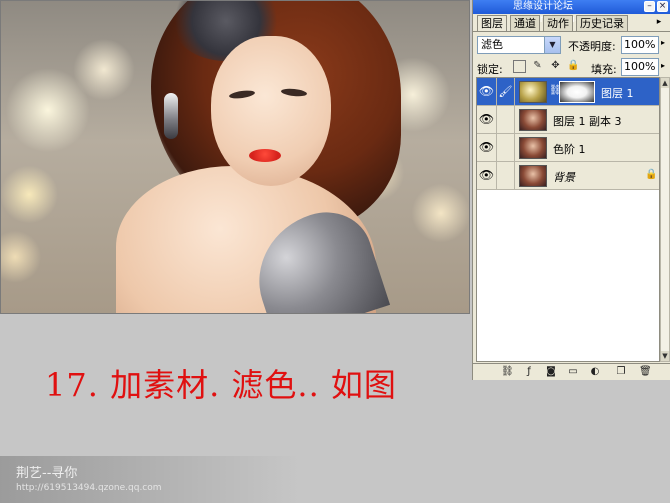 The image size is (670, 503). I want to click on tab-actions: 动作, so click(558, 23).